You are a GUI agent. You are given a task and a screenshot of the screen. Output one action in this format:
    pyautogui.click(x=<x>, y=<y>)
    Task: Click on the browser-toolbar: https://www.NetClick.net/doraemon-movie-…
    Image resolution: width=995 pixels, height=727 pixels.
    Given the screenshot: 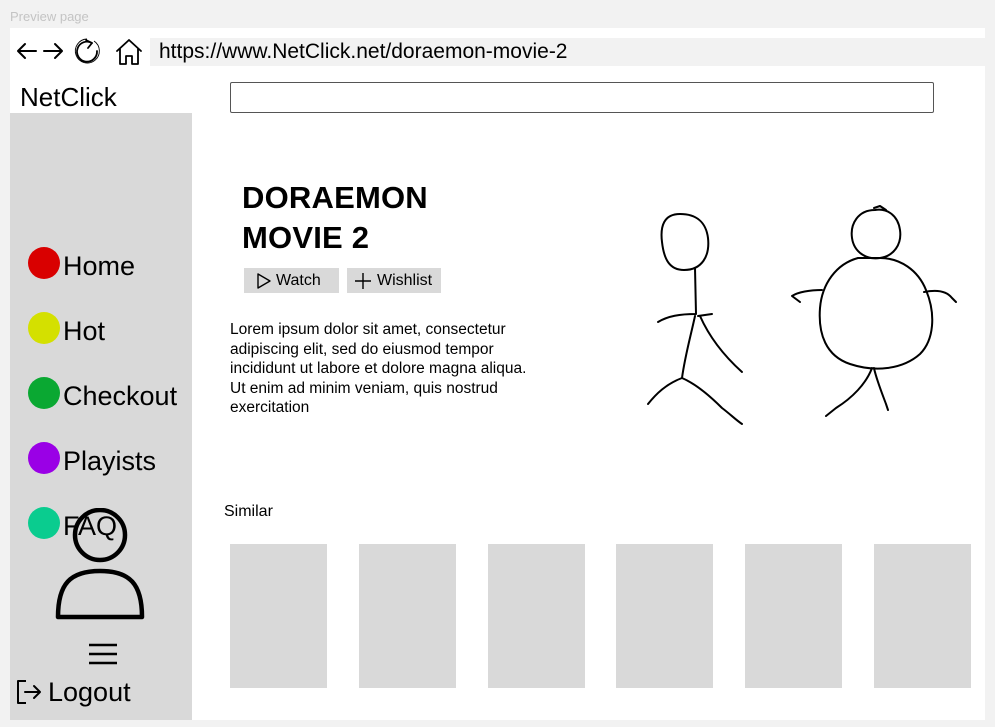 What is the action you would take?
    pyautogui.click(x=497, y=53)
    